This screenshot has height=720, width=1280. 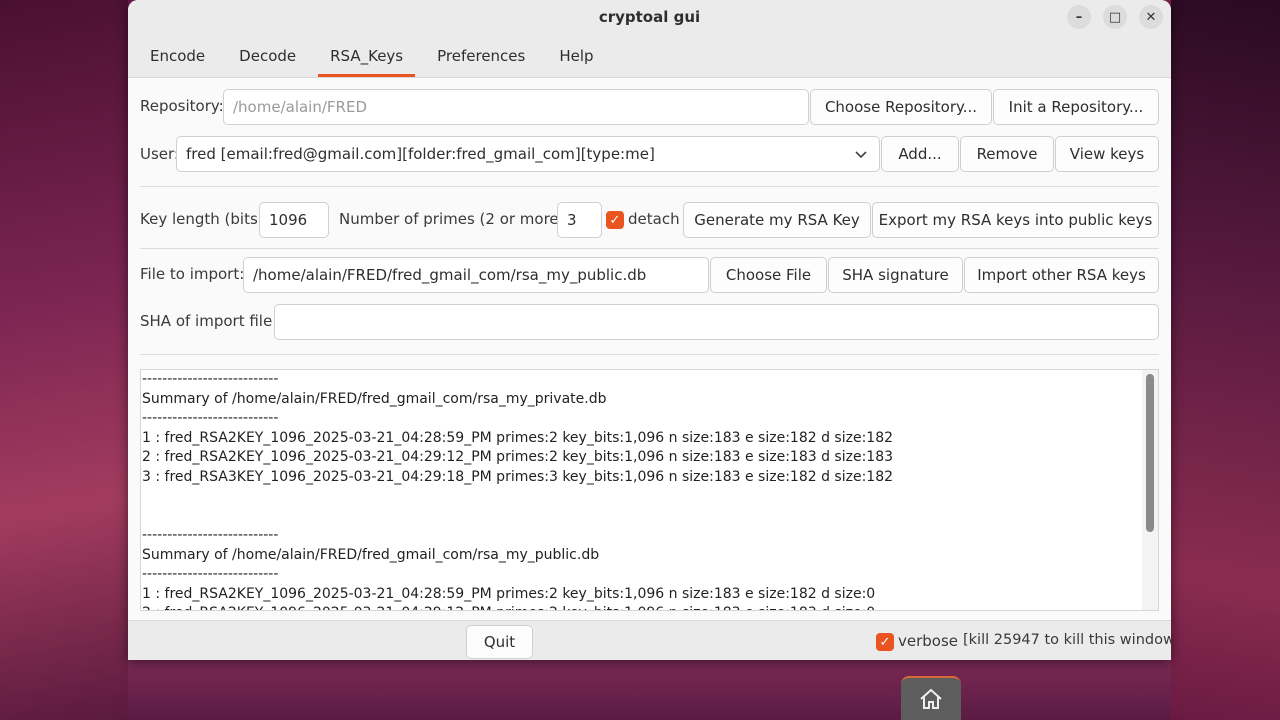 I want to click on close-button: ✕, so click(x=1151, y=17).